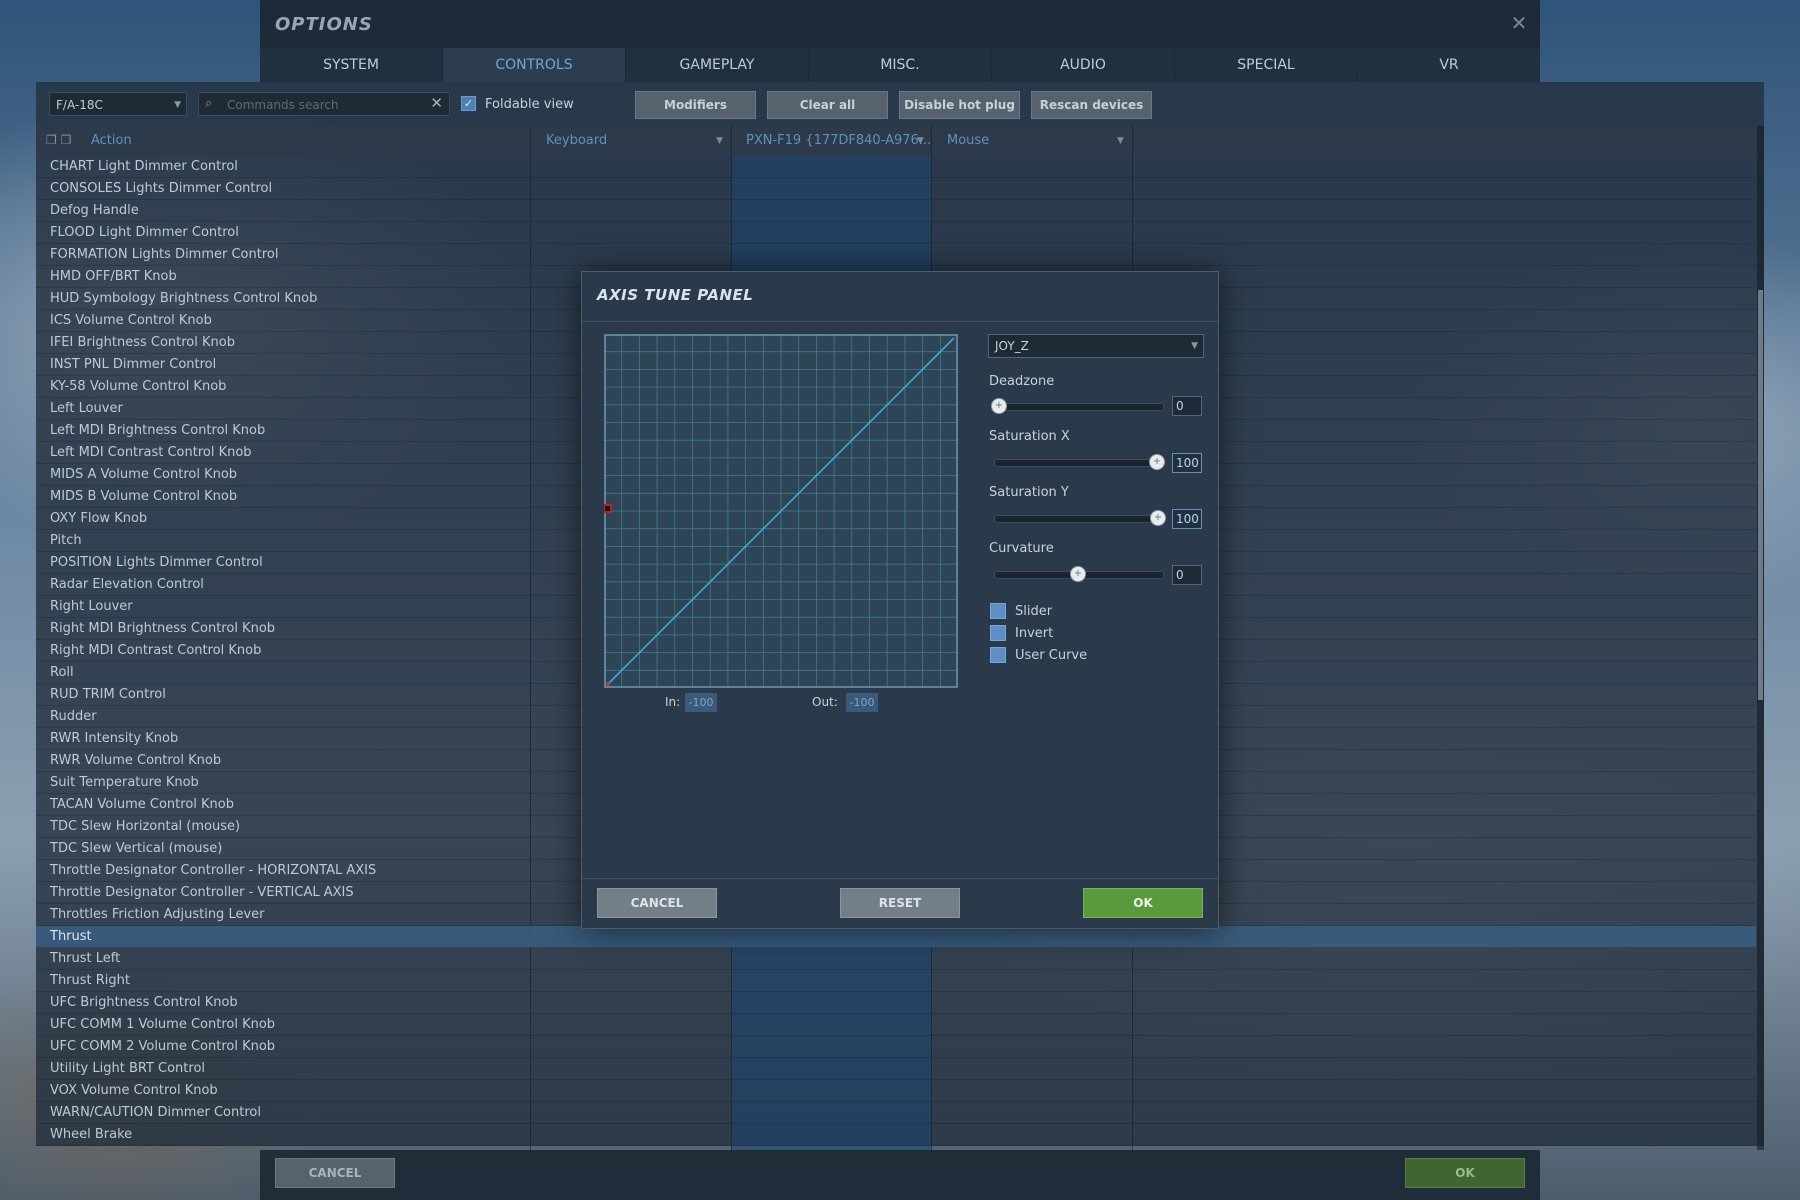 The width and height of the screenshot is (1800, 1200). What do you see at coordinates (1760, 495) in the screenshot?
I see `scrollbar-thumb` at bounding box center [1760, 495].